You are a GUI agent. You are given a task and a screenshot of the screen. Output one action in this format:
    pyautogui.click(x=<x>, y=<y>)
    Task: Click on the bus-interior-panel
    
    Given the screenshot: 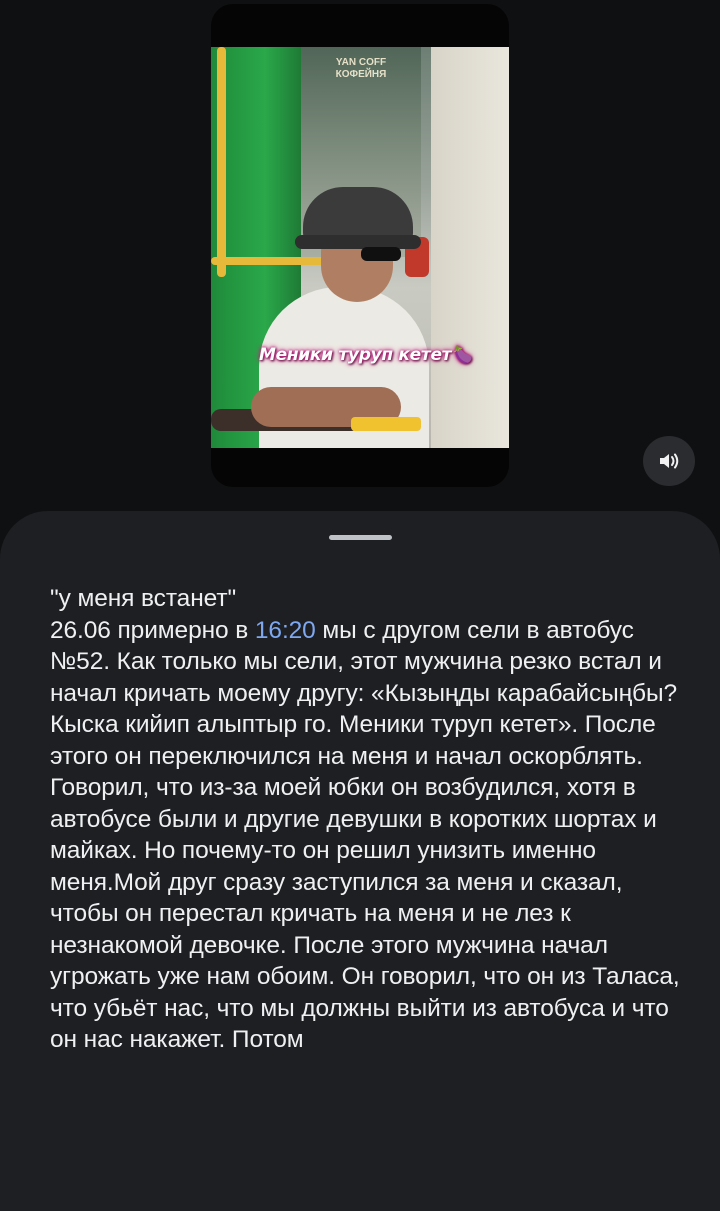 What is the action you would take?
    pyautogui.click(x=470, y=247)
    